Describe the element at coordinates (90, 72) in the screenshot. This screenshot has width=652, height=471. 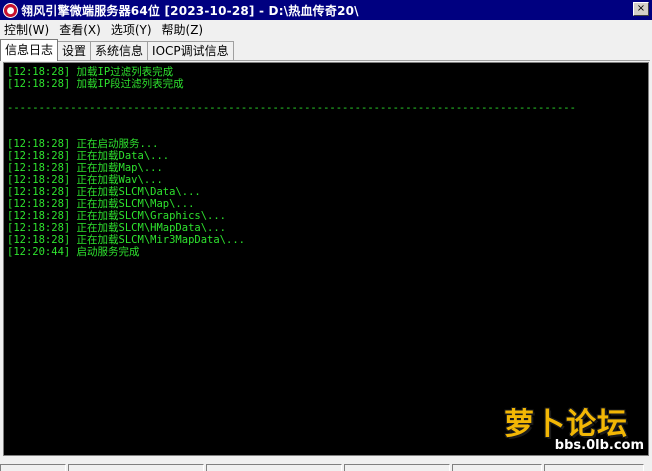
I see `log-line: [12:18:28] 加载IP过滤列表完成` at that location.